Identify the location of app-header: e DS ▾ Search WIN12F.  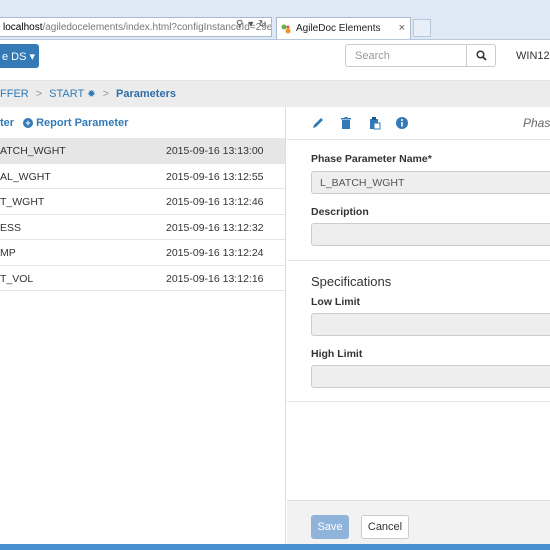
(275, 60).